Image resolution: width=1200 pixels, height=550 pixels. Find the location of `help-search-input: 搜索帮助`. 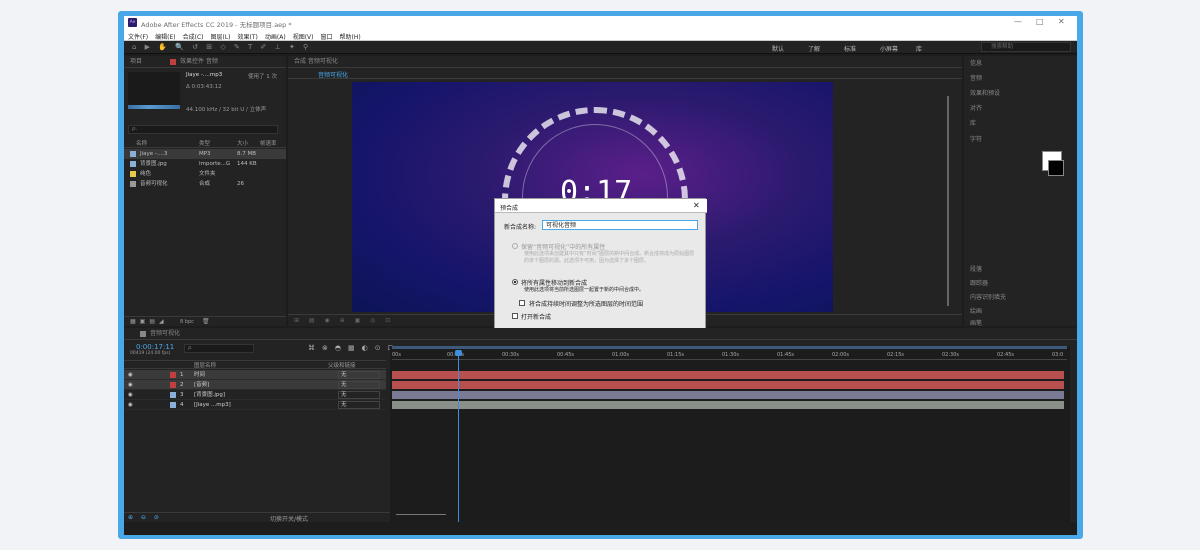

help-search-input: 搜索帮助 is located at coordinates (1026, 47).